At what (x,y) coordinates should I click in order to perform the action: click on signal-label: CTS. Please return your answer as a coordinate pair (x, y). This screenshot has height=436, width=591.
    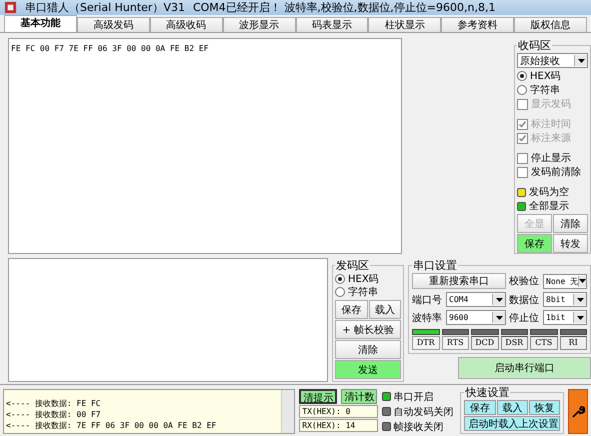
    Looking at the image, I should click on (544, 343).